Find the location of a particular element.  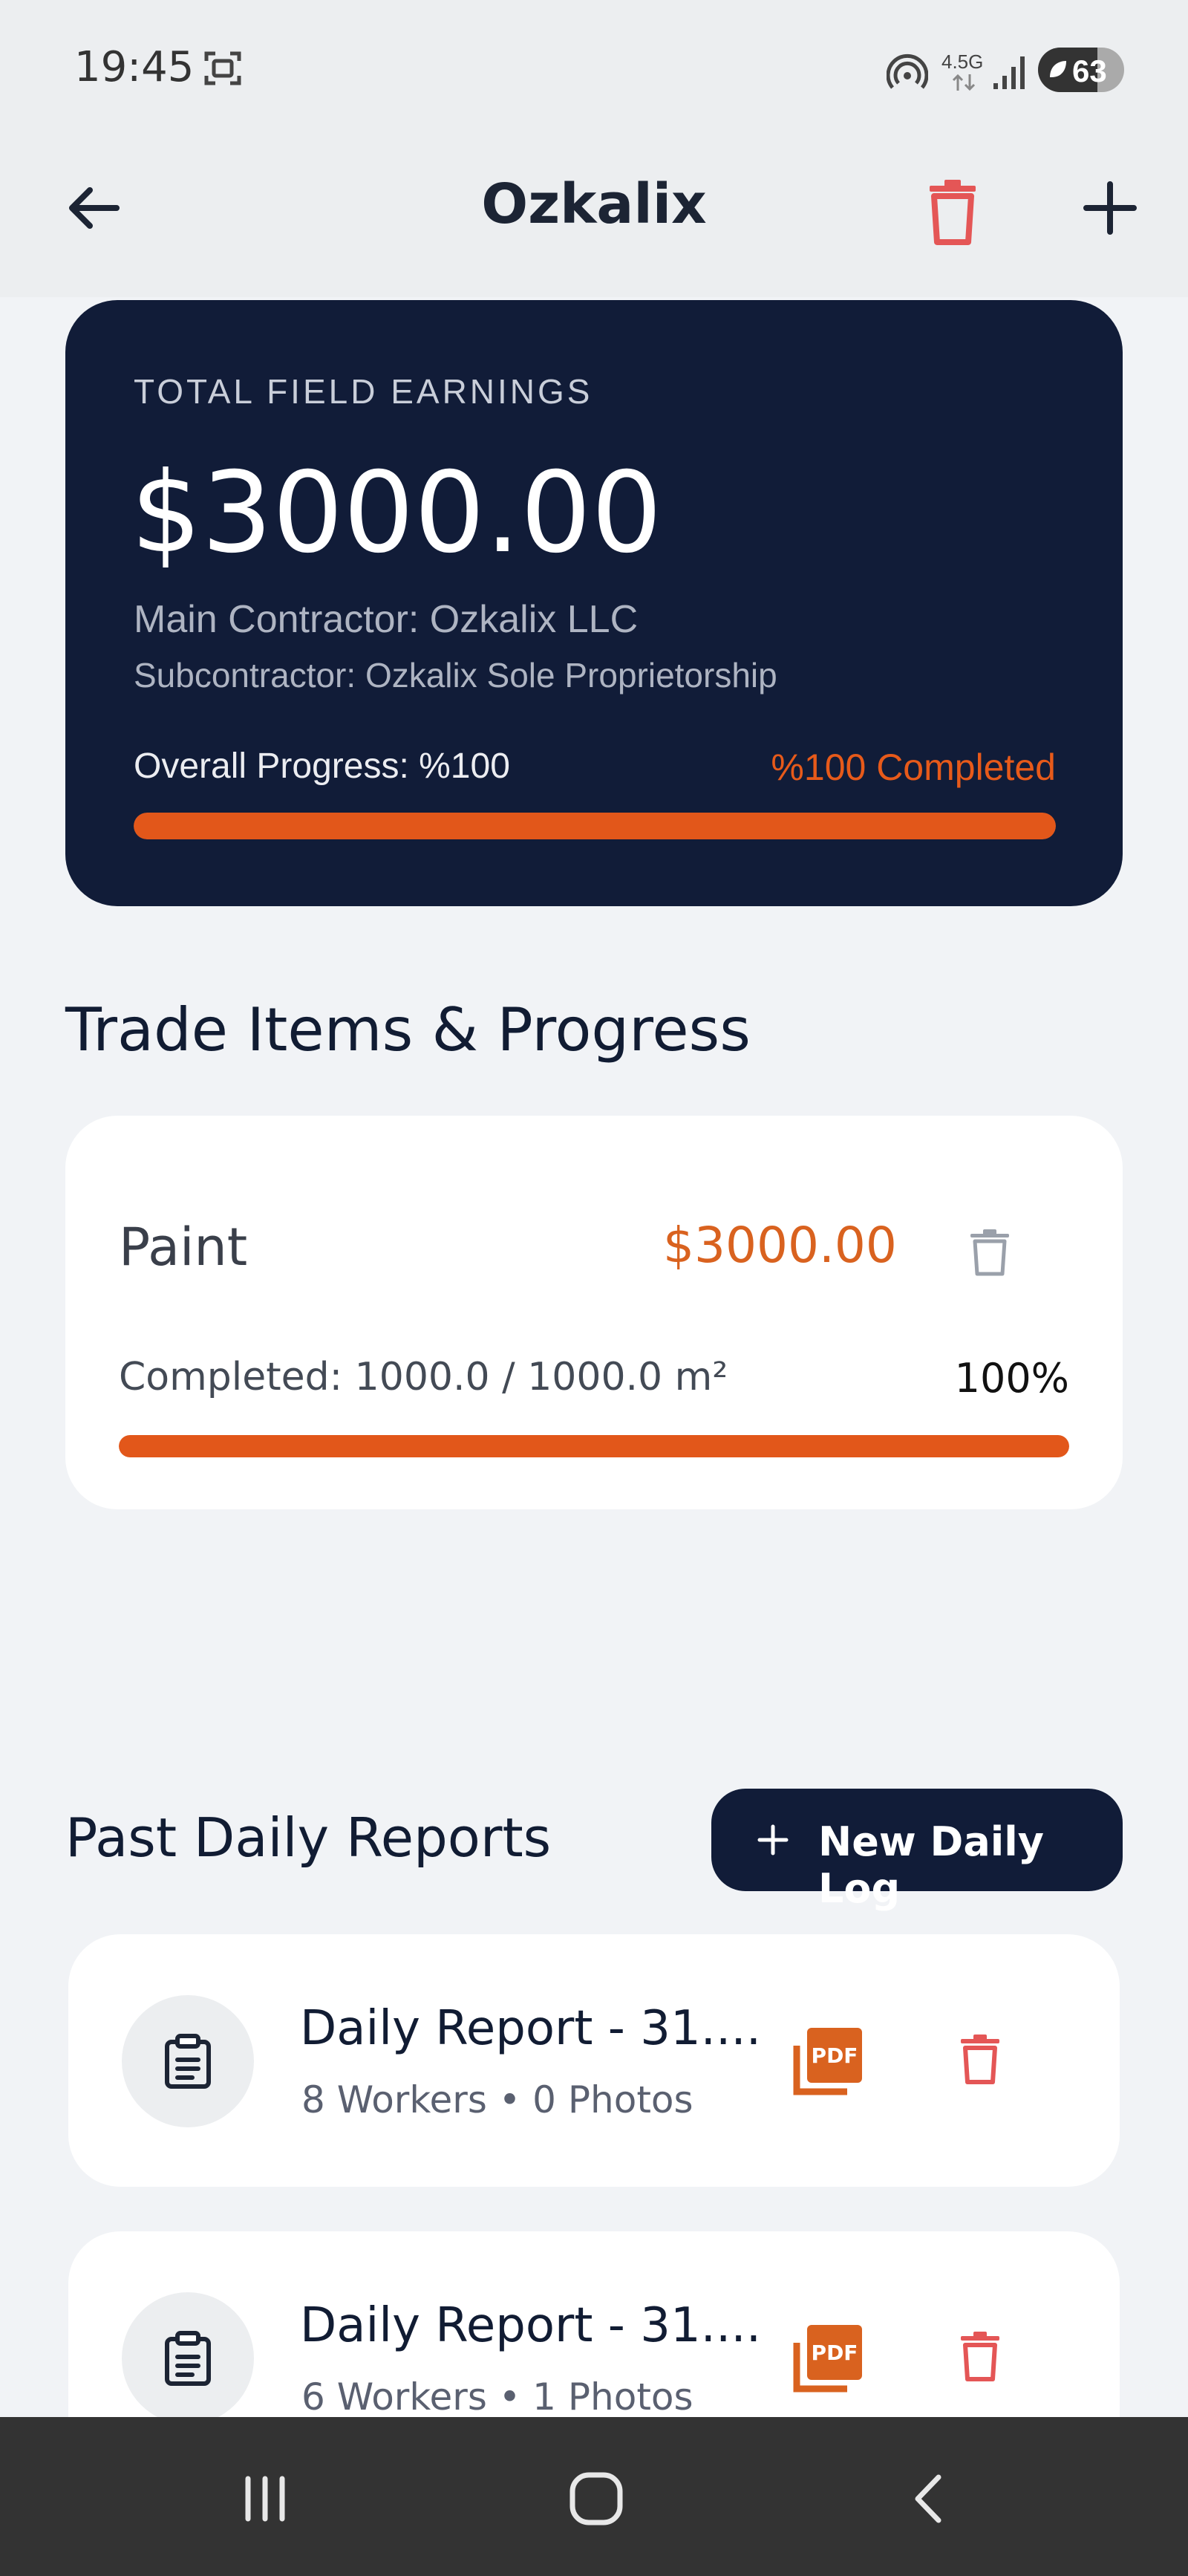

total-earnings-amount: $3000.00 is located at coordinates (397, 513).